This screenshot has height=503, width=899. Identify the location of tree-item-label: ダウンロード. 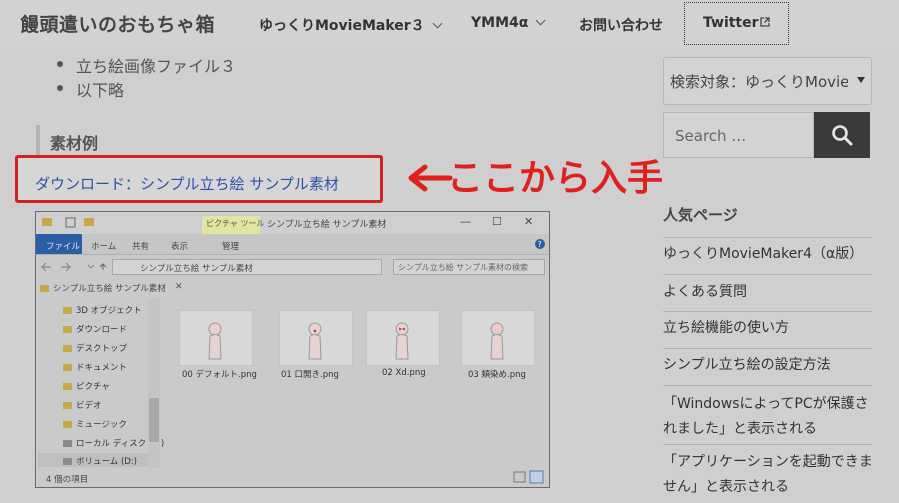
(102, 330).